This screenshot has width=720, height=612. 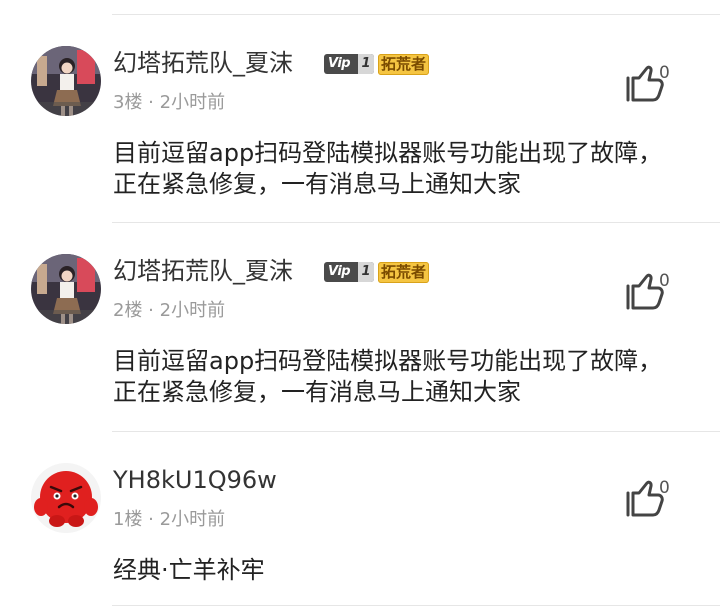 I want to click on red-cartoon-avatar, so click(x=66, y=498).